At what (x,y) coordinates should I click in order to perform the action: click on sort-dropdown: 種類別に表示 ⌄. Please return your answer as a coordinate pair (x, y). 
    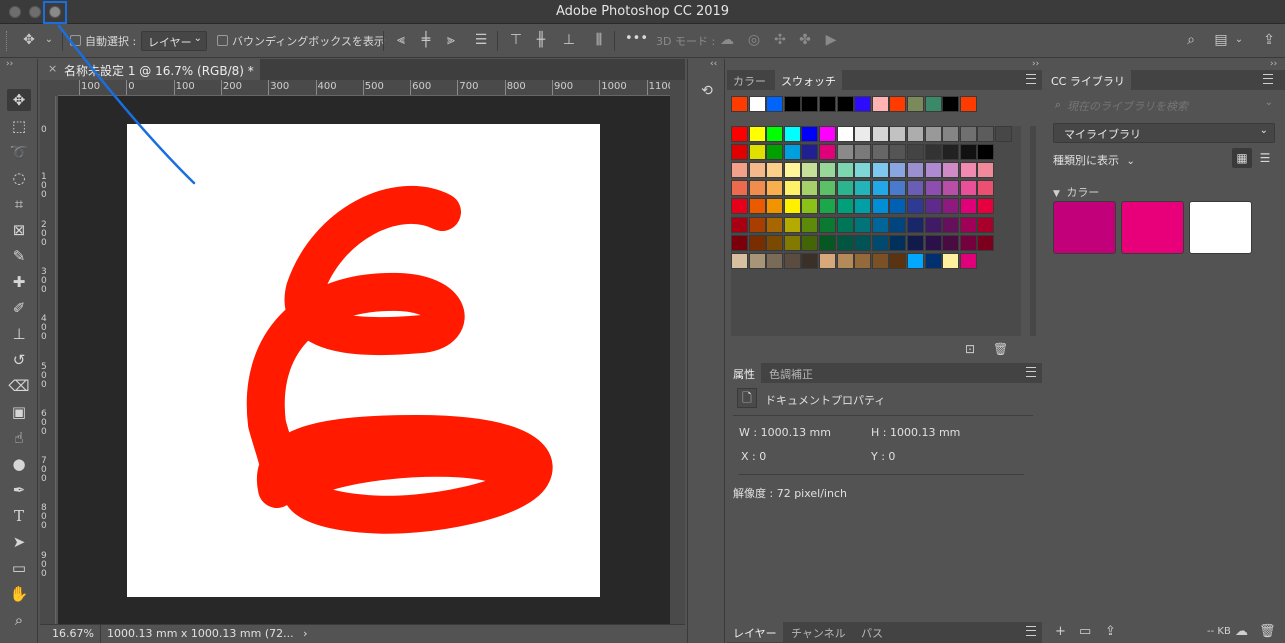
    Looking at the image, I should click on (1094, 160).